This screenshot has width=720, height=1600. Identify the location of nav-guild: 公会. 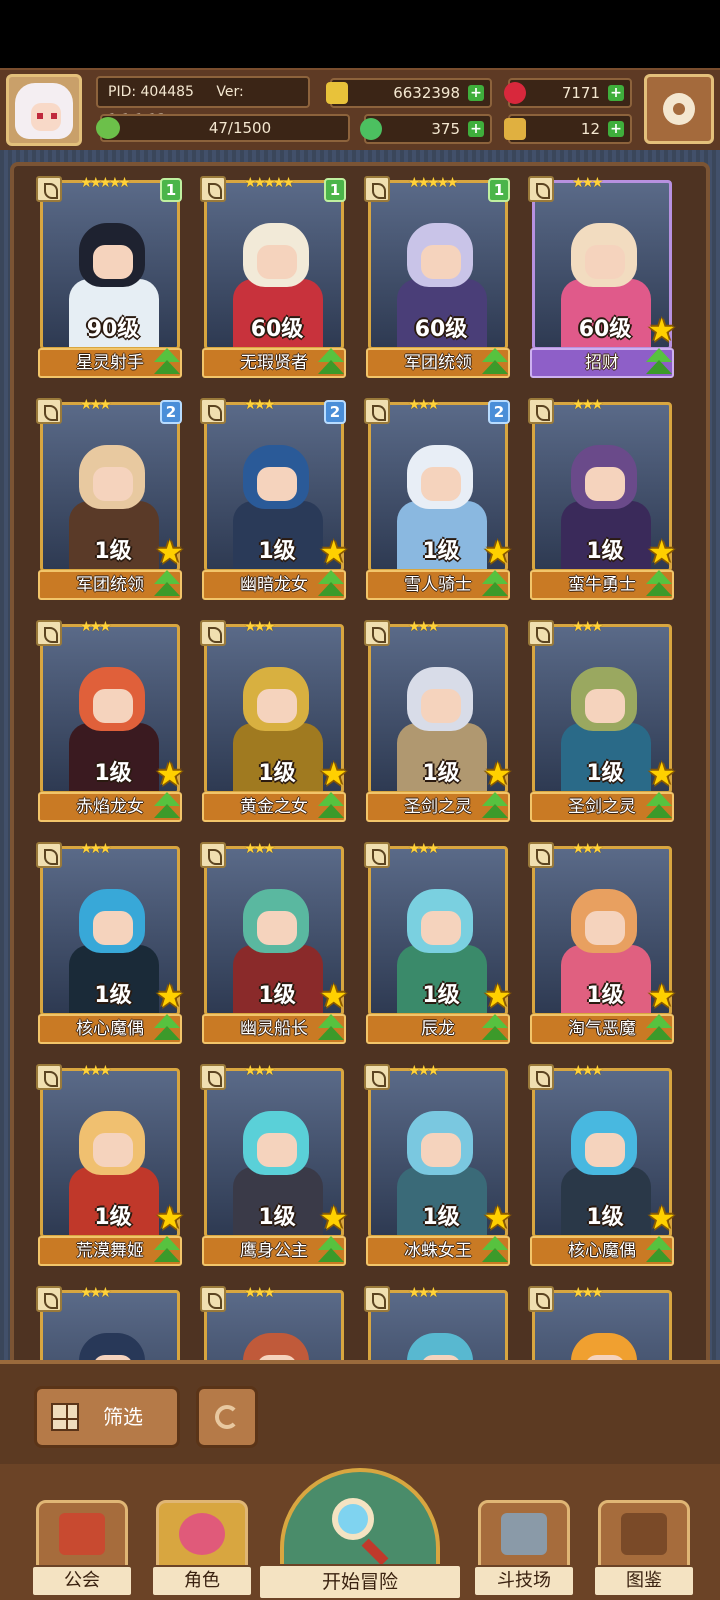
(82, 1548).